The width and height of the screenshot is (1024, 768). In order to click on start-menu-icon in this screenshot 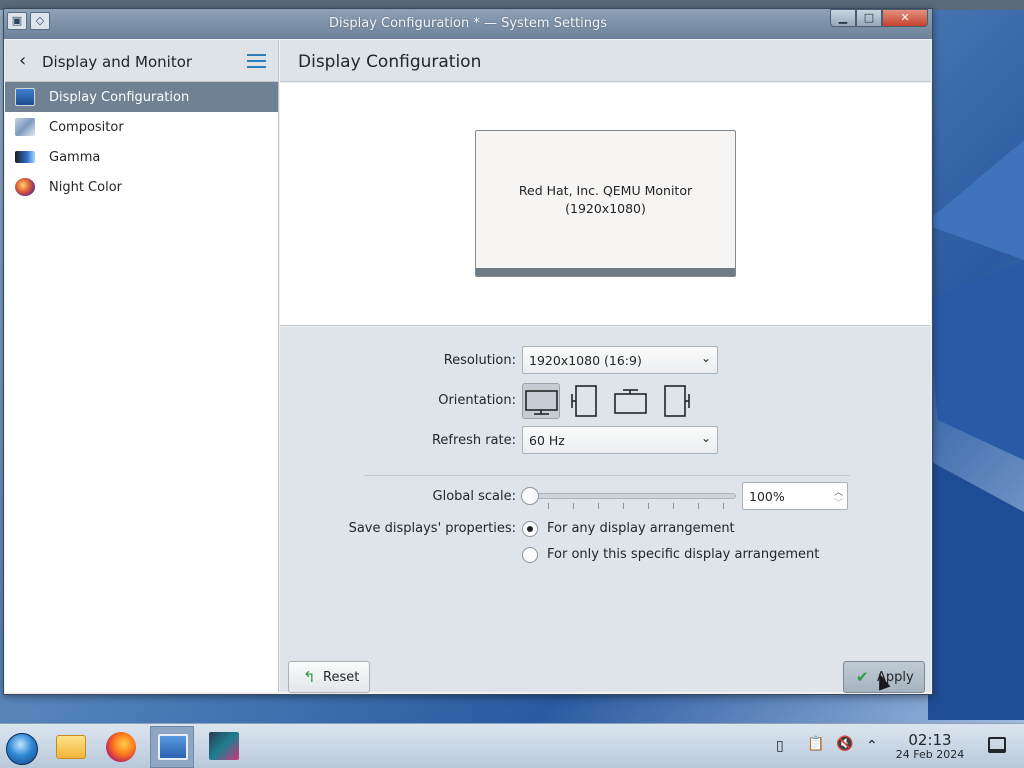, I will do `click(22, 749)`.